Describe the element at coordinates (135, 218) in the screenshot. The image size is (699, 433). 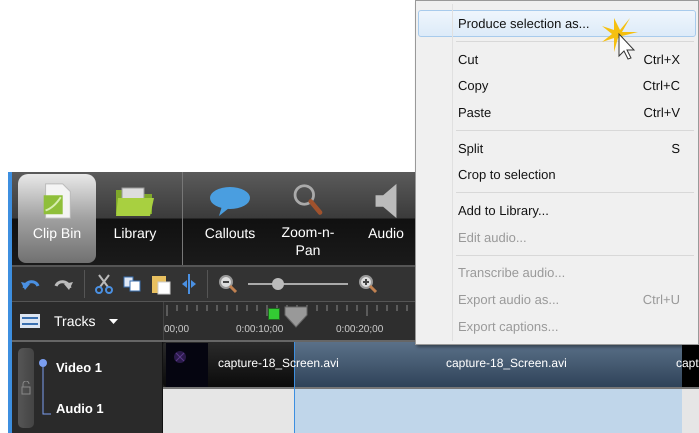
I see `panel-tab: Library` at that location.